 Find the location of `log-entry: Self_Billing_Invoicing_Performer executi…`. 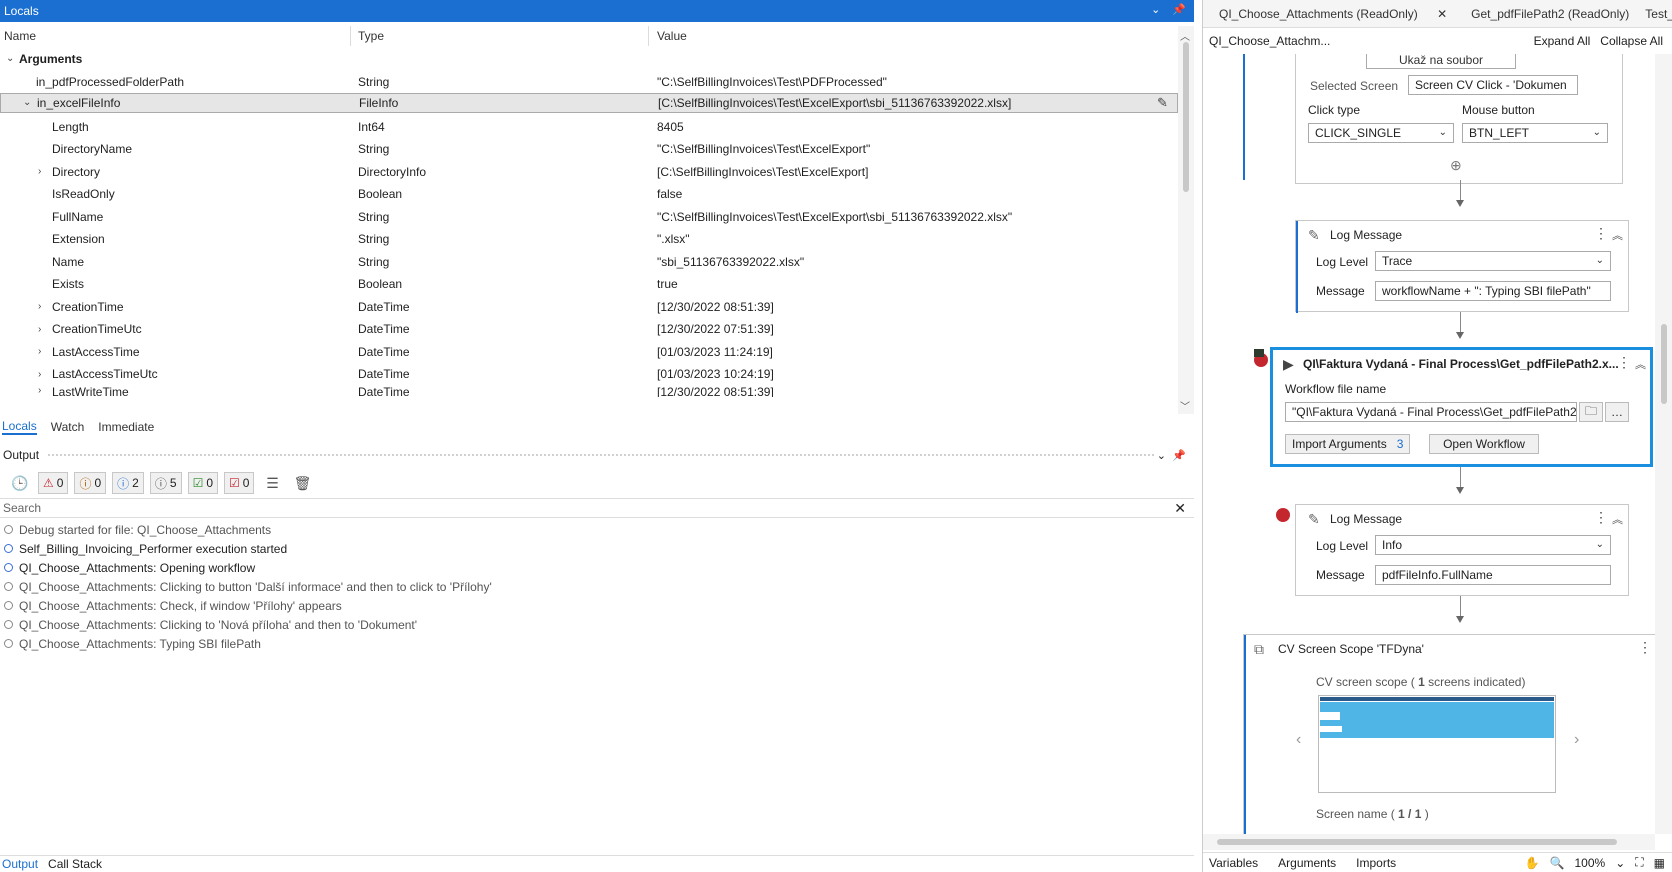

log-entry: Self_Billing_Invoicing_Performer executi… is located at coordinates (145, 548).